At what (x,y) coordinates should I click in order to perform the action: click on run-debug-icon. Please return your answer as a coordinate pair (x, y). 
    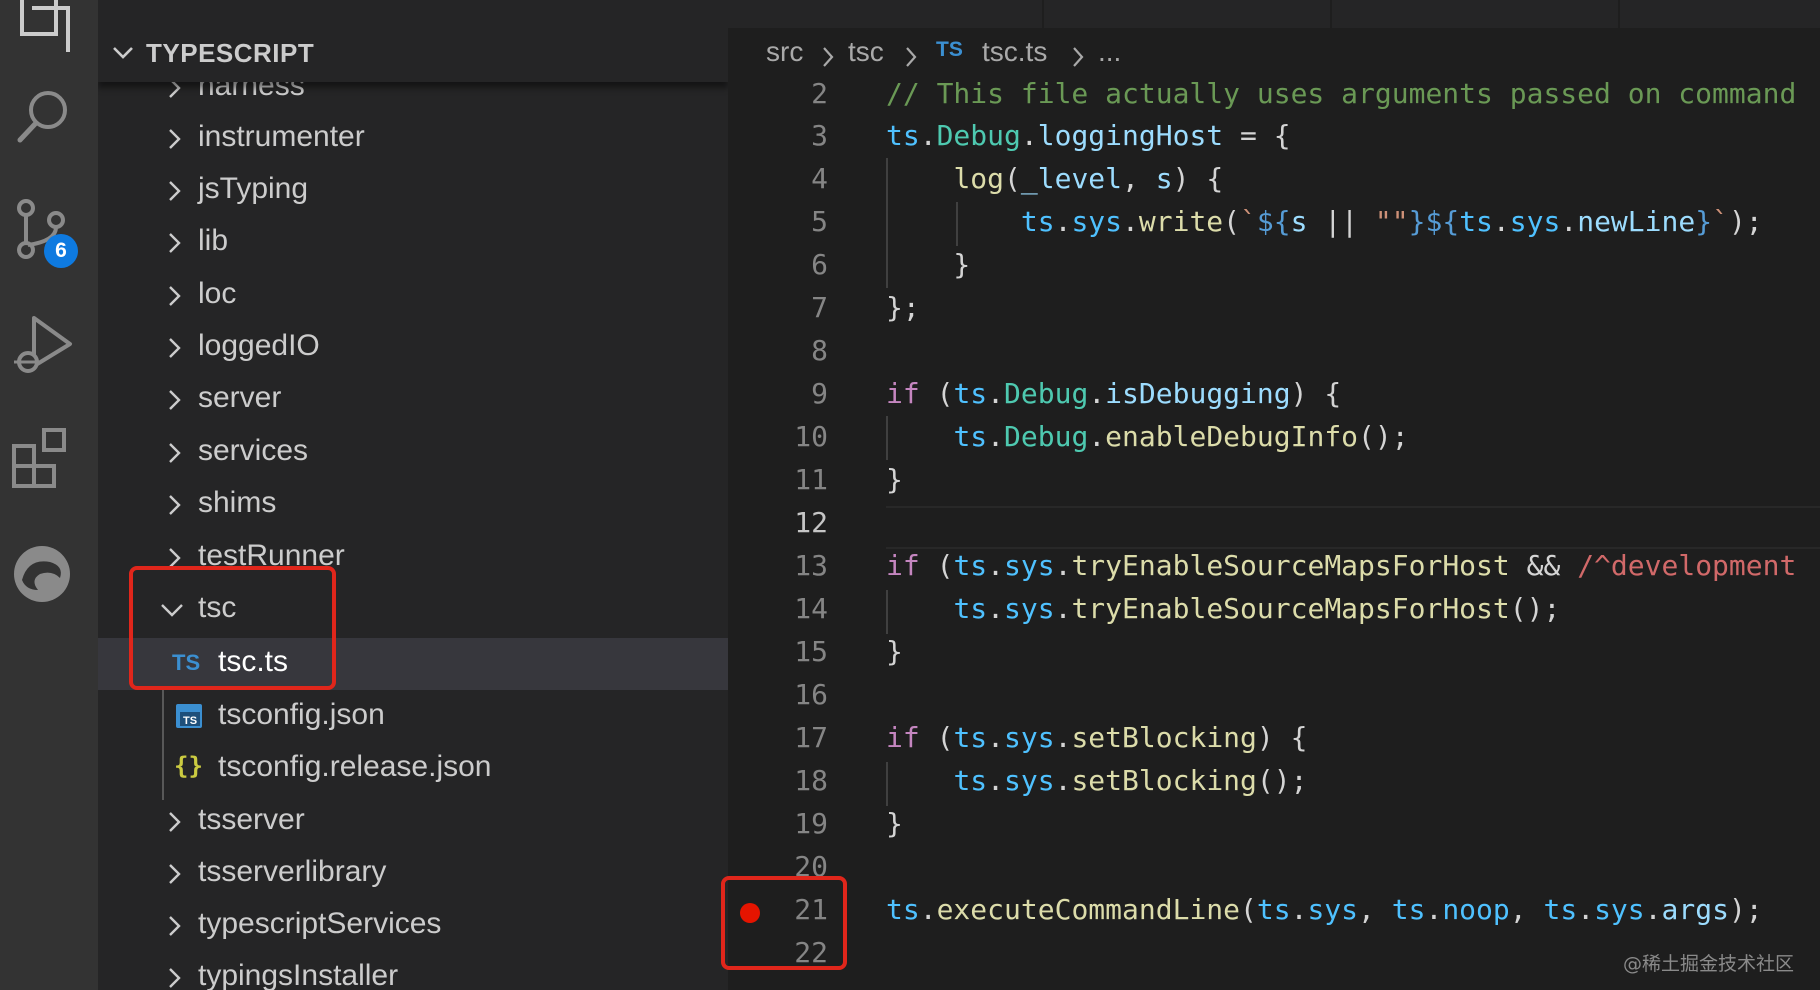
    Looking at the image, I should click on (44, 344).